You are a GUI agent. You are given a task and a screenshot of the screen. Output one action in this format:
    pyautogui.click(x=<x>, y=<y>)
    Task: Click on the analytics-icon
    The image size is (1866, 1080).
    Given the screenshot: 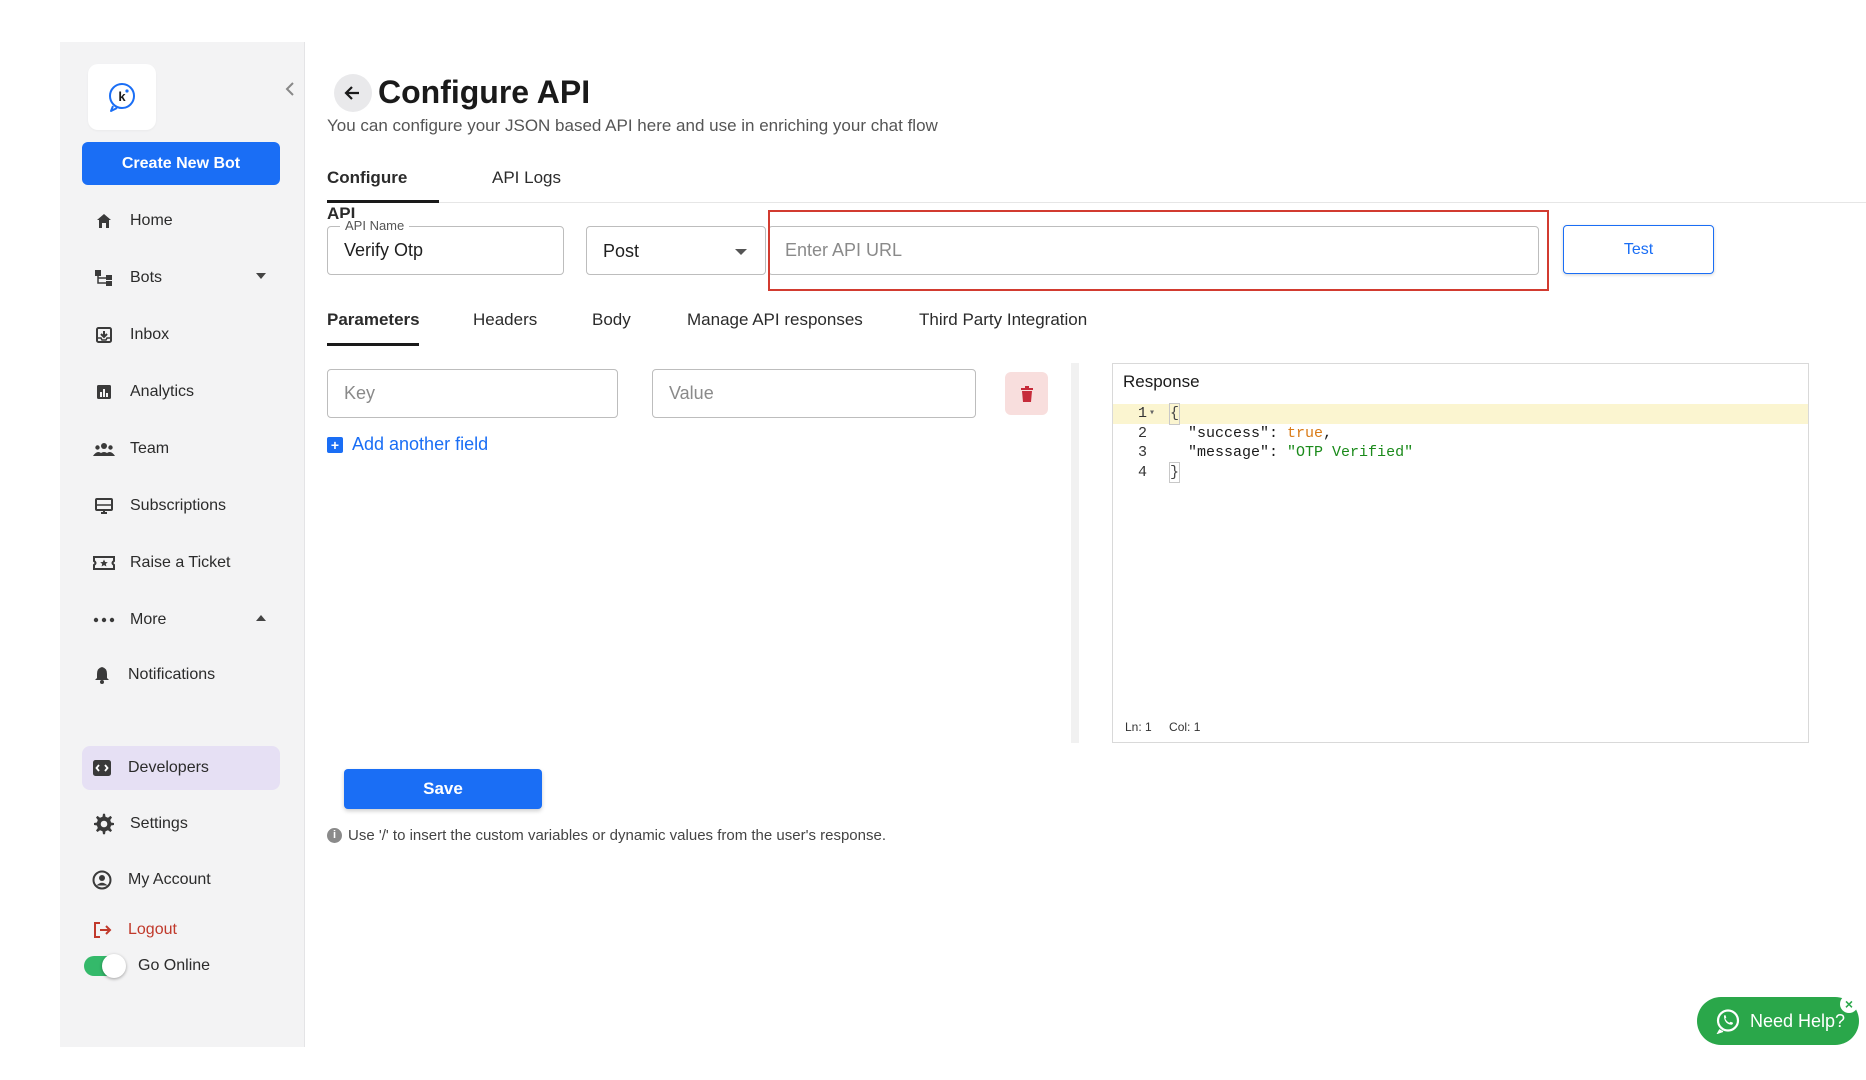 What is the action you would take?
    pyautogui.click(x=104, y=392)
    